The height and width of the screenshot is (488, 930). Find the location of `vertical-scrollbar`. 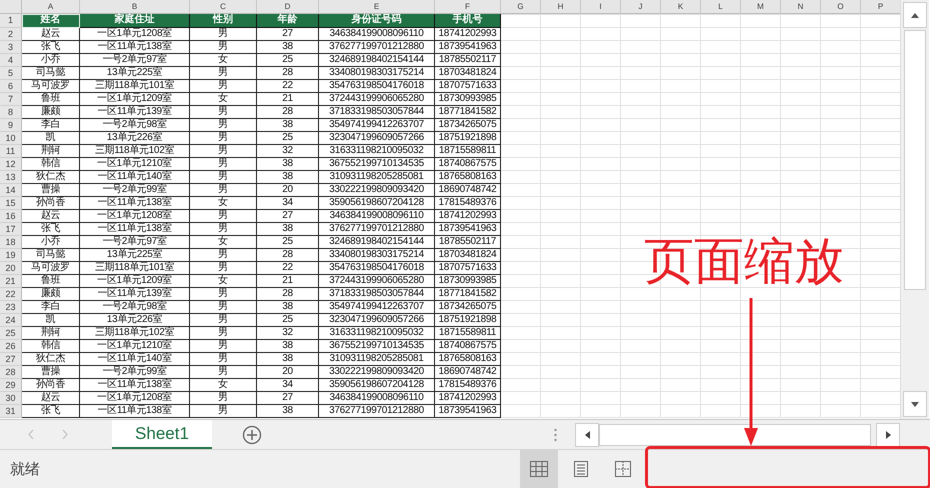

vertical-scrollbar is located at coordinates (914, 209).